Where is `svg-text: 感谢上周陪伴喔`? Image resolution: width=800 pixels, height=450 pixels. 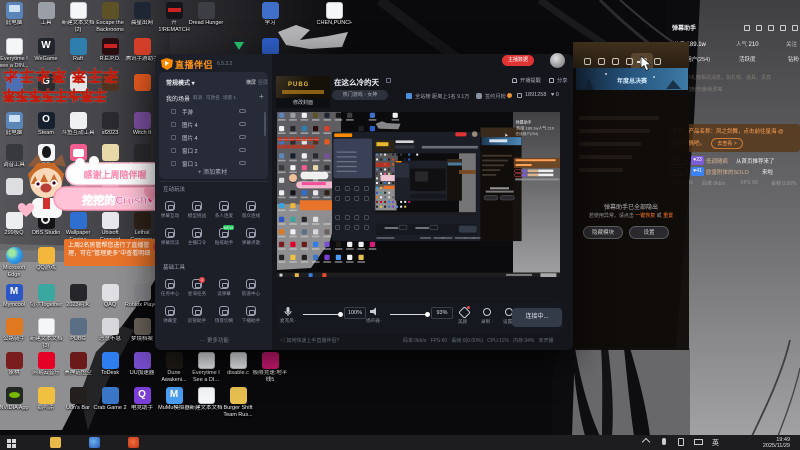
svg-text: 感谢上周陪伴喔 is located at coordinates (114, 174).